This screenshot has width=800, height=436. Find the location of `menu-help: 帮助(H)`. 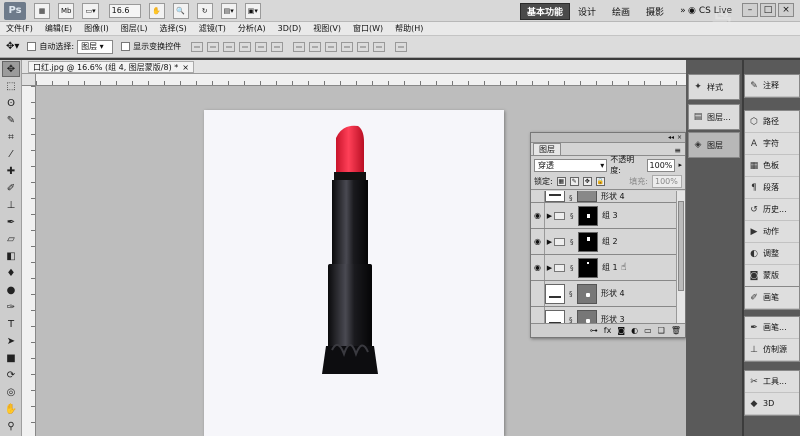

menu-help: 帮助(H) is located at coordinates (409, 28).